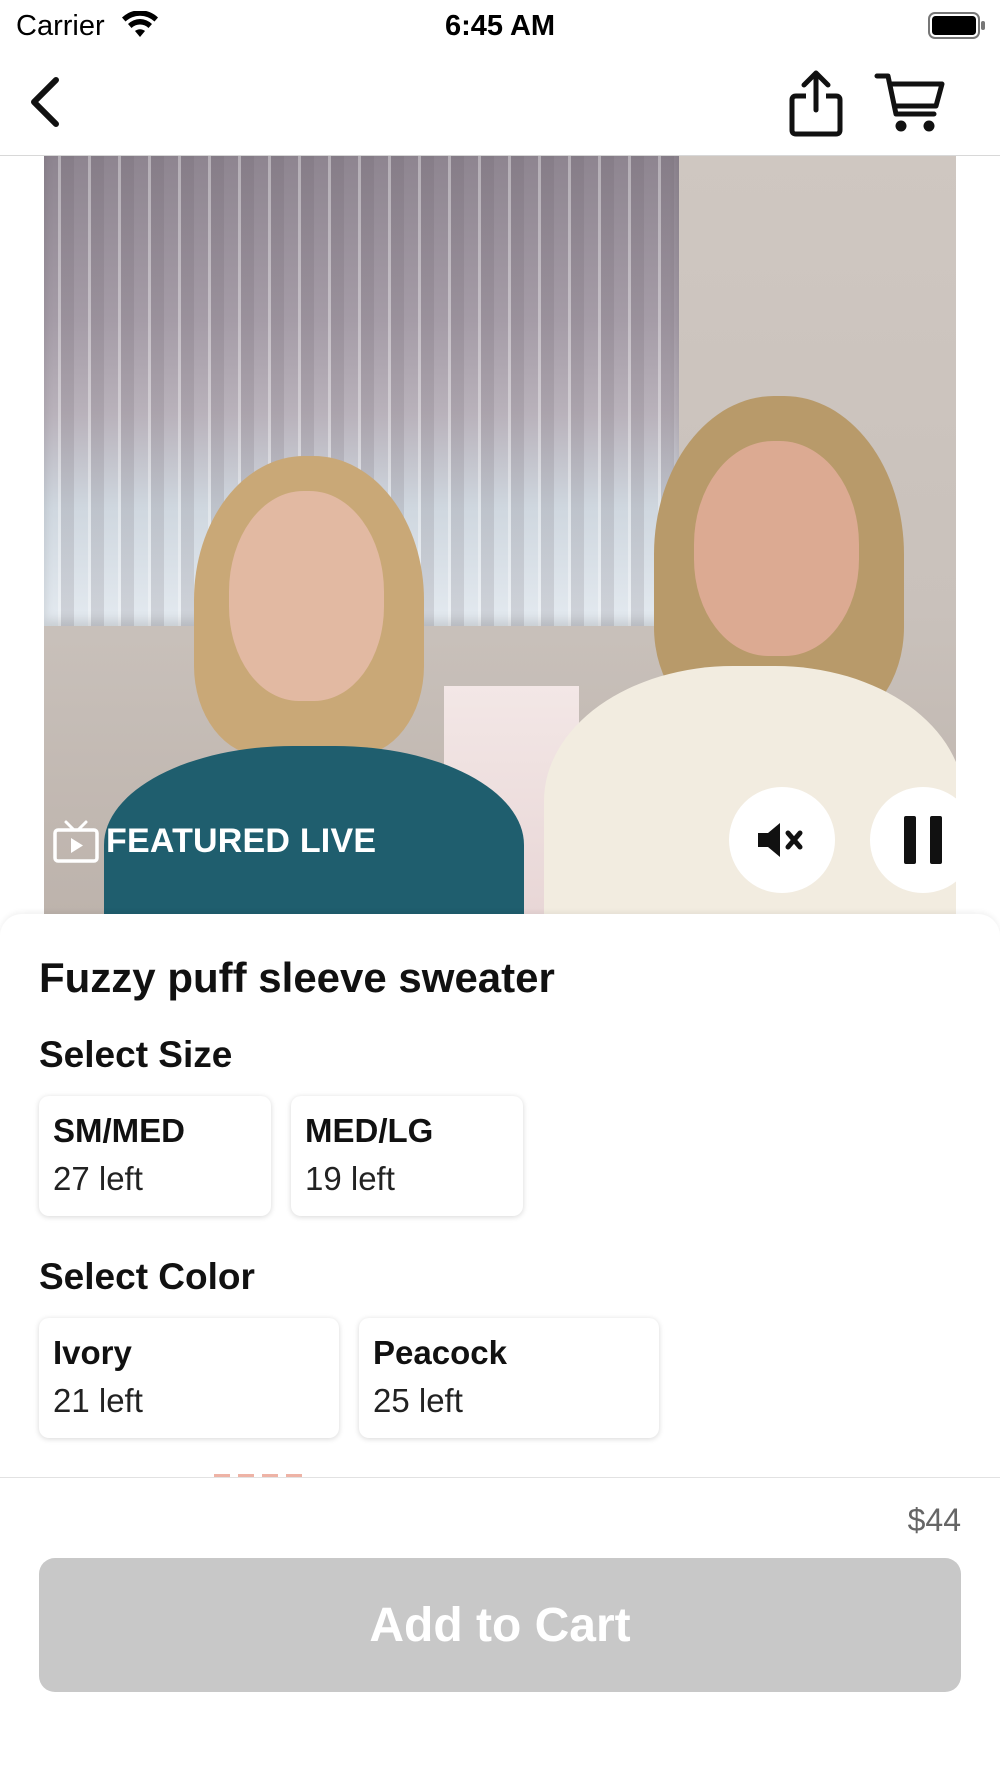  What do you see at coordinates (98, 1178) in the screenshot?
I see `size-option-stock: 27 left` at bounding box center [98, 1178].